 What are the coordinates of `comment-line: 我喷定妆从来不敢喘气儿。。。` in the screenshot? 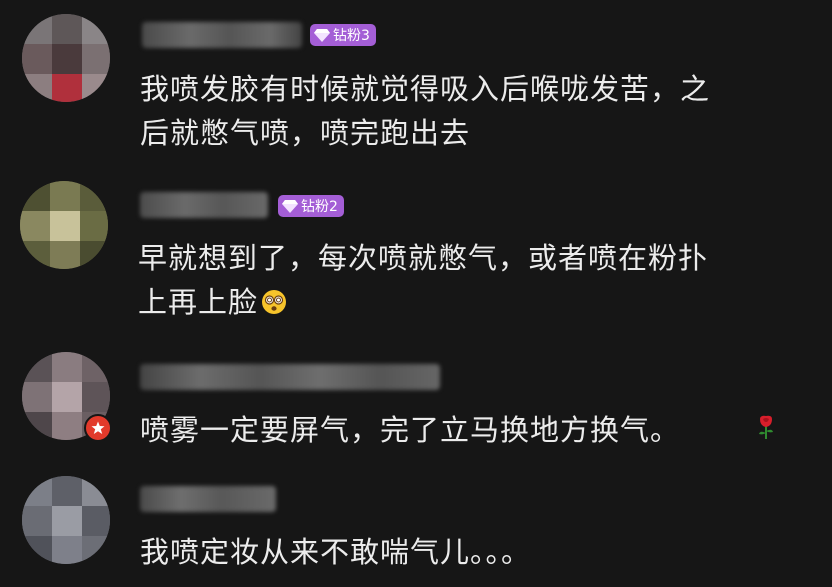 It's located at (336, 552).